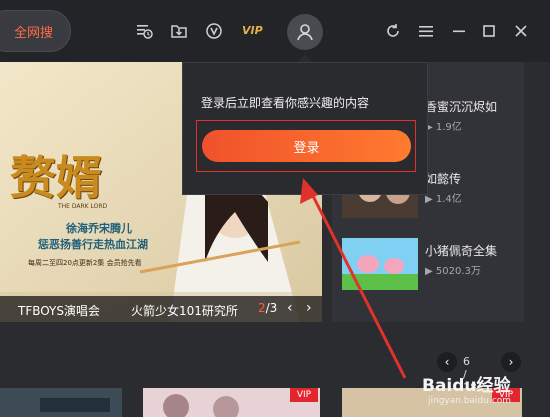  What do you see at coordinates (305, 128) in the screenshot?
I see `login-popover: 登录后立即查看你感兴趣的内容 登录` at bounding box center [305, 128].